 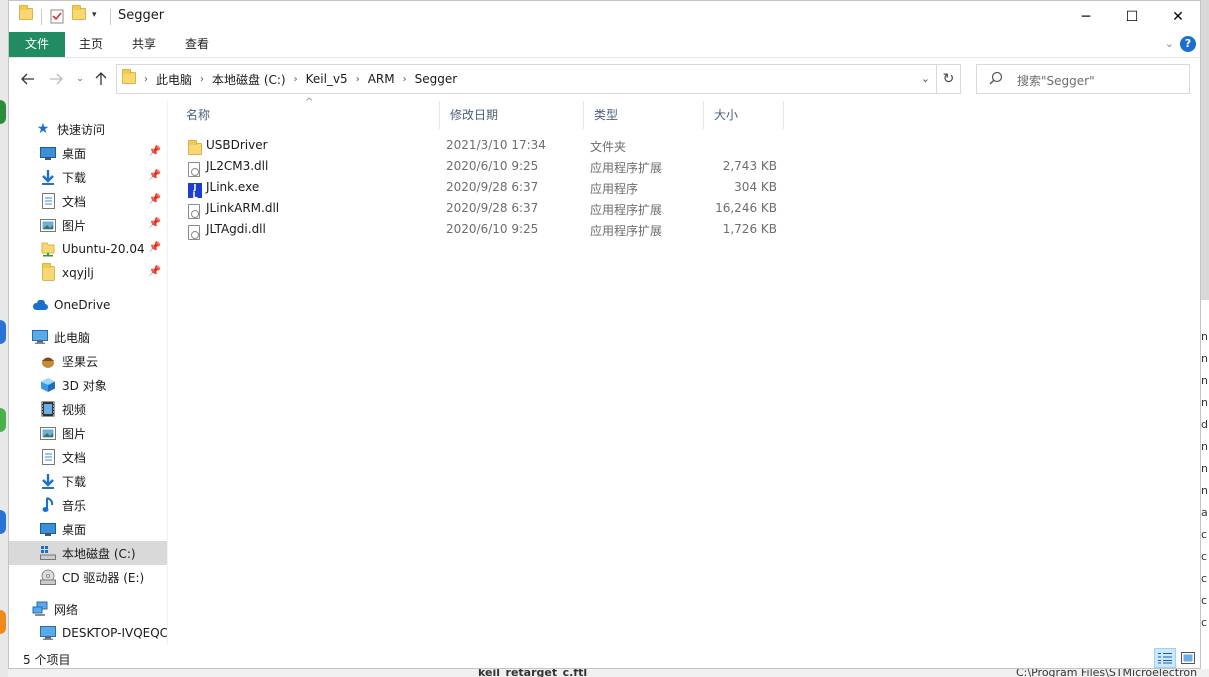 What do you see at coordinates (236, 229) in the screenshot?
I see `file-name: JLTAgdi.dll` at bounding box center [236, 229].